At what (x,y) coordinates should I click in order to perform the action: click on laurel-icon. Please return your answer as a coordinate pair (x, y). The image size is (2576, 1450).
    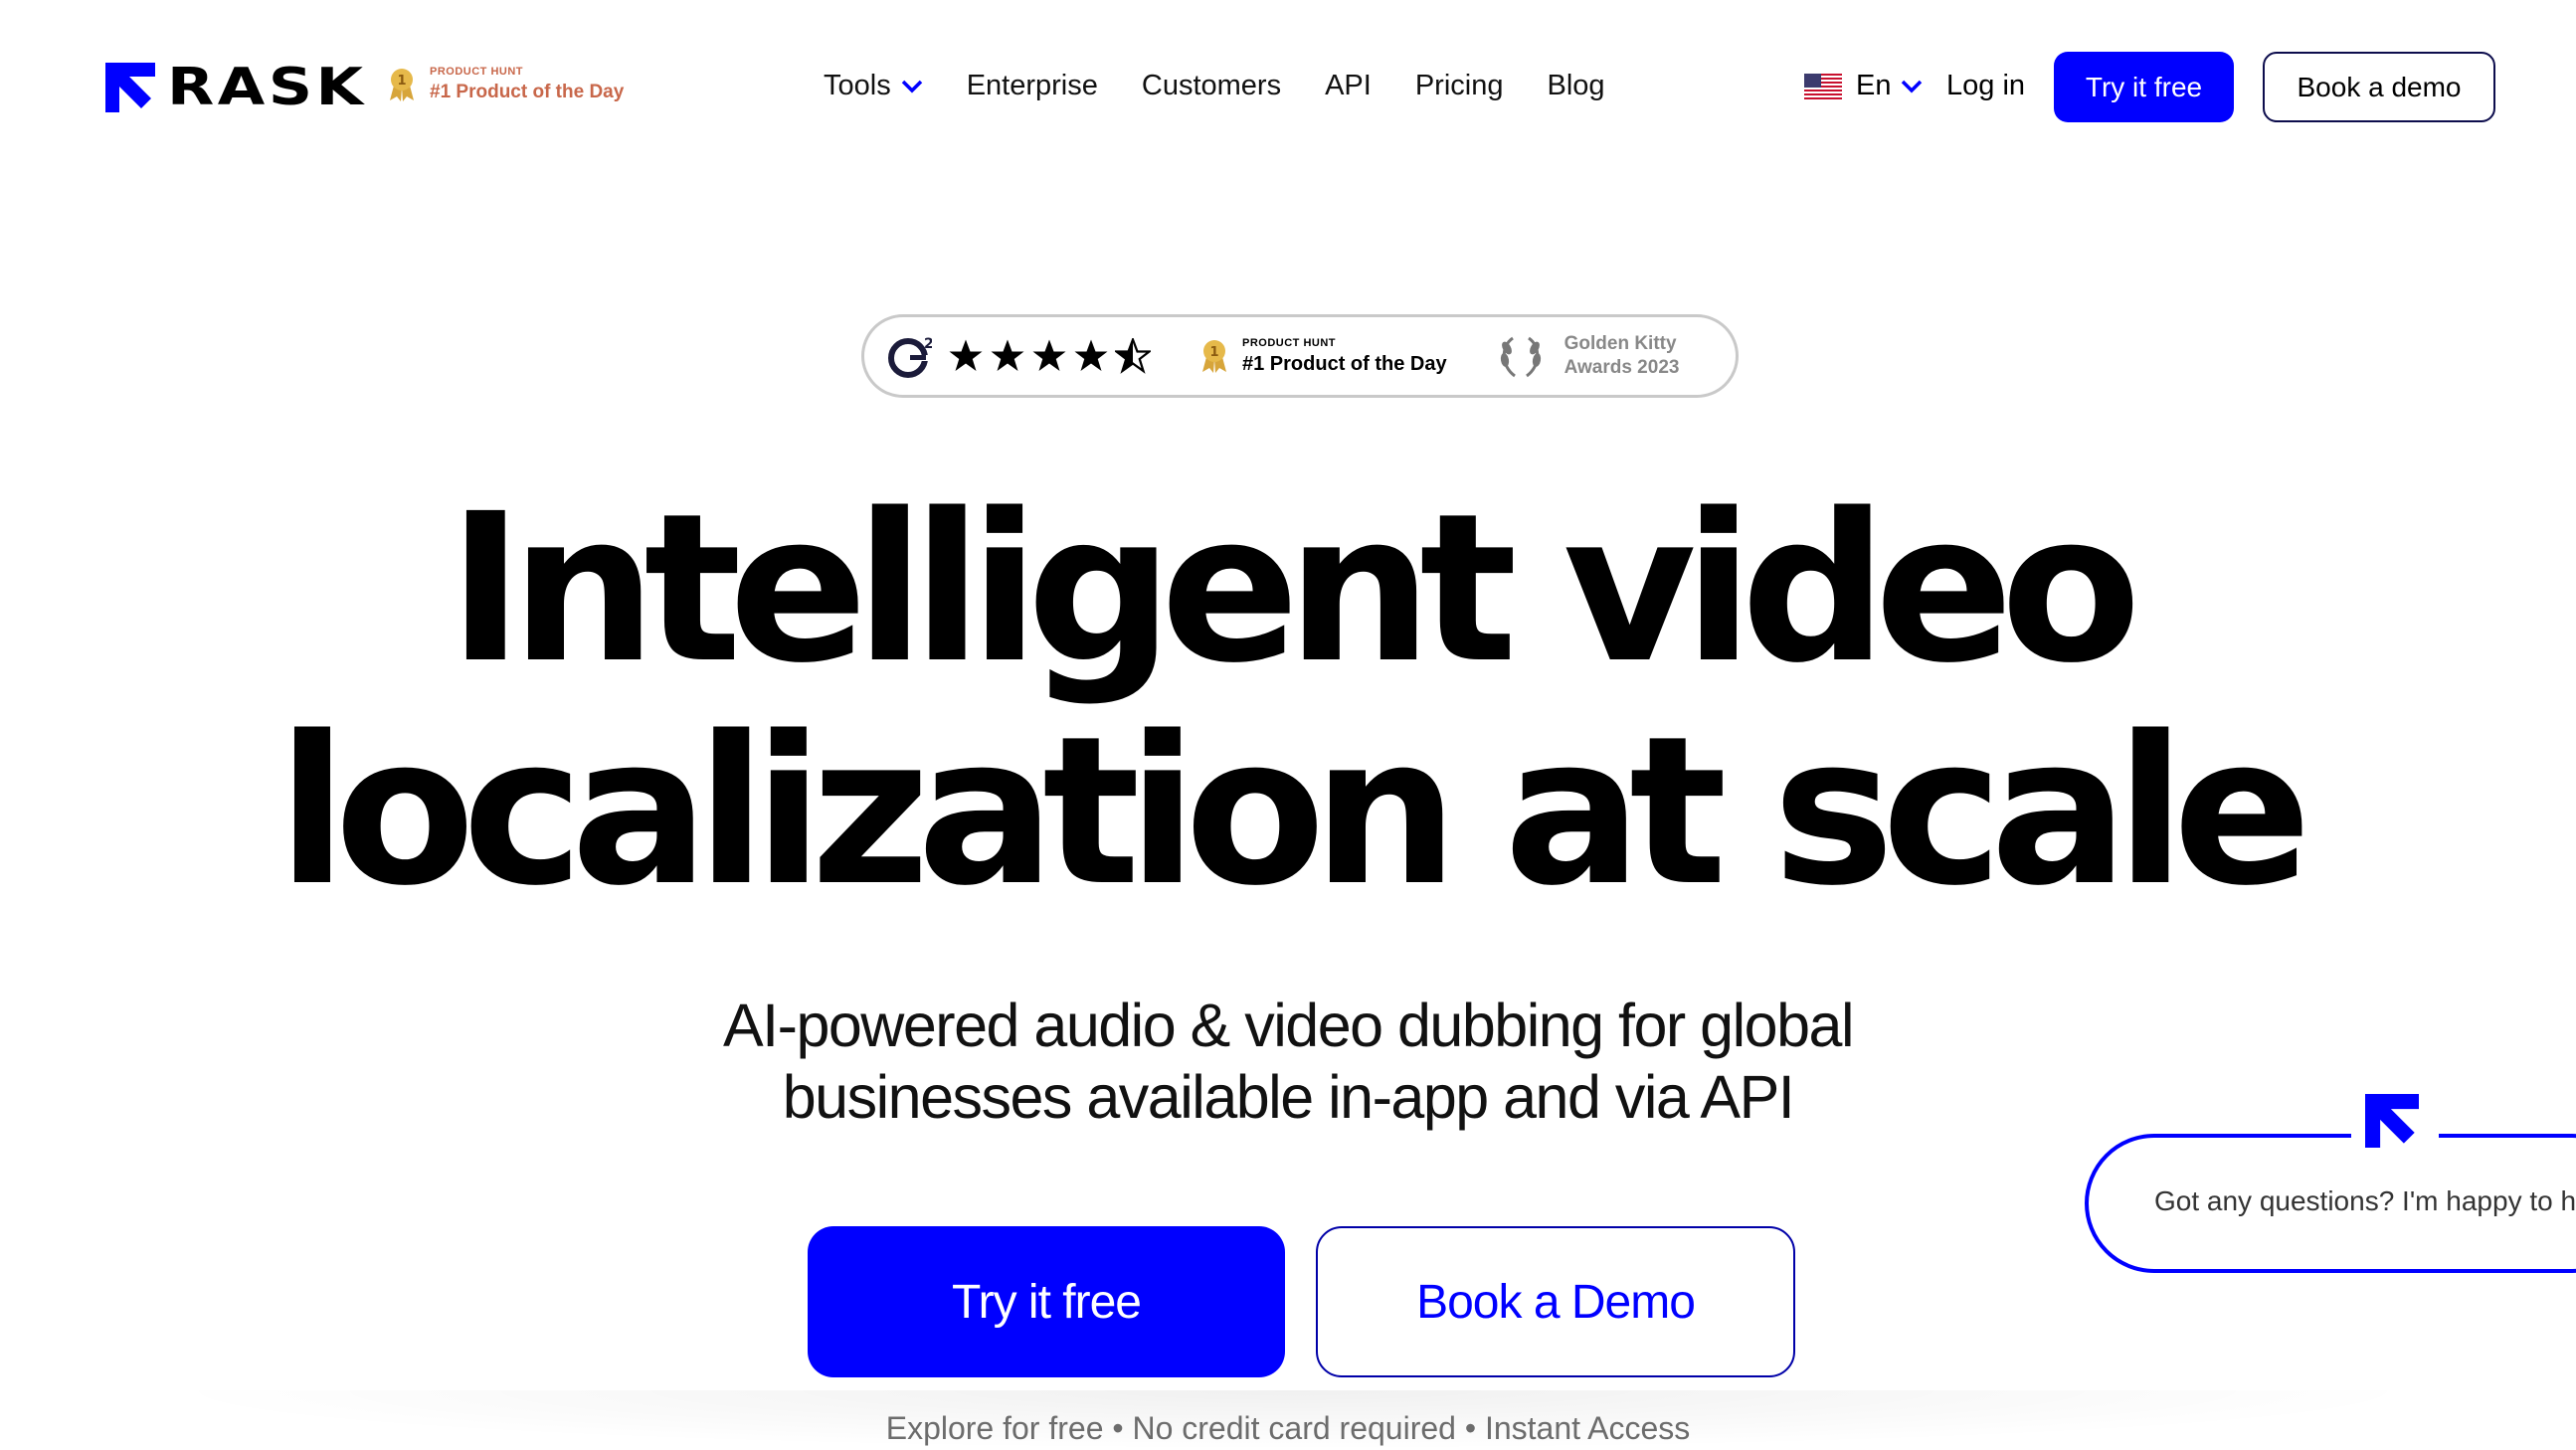
    Looking at the image, I should click on (1520, 357).